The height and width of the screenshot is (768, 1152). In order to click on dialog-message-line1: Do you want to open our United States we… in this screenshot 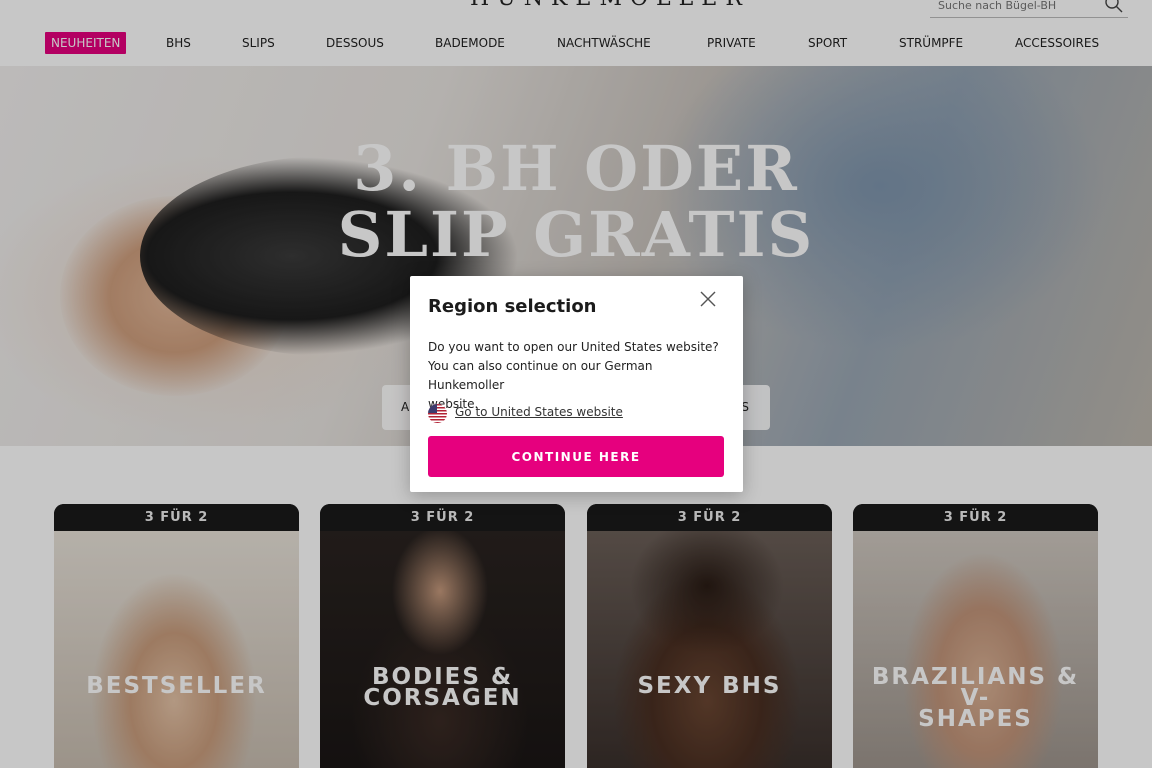, I will do `click(573, 347)`.